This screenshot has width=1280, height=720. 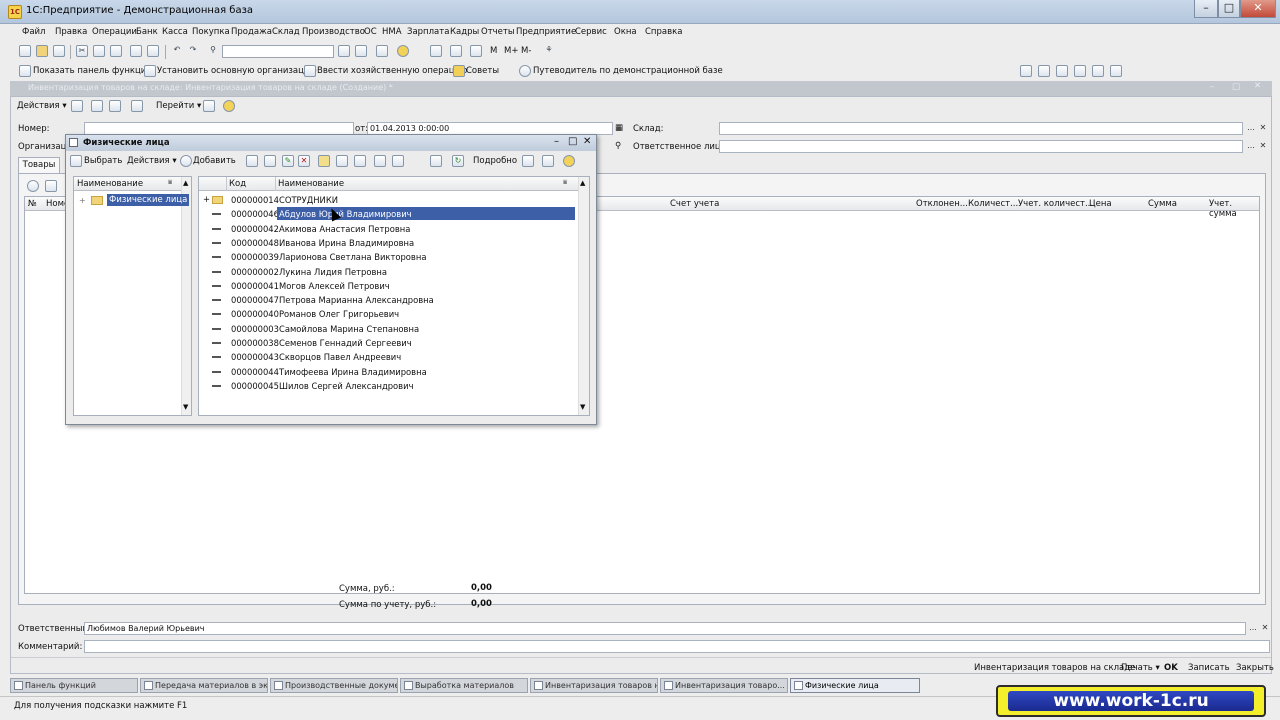 What do you see at coordinates (153, 51) in the screenshot?
I see `preview-icon` at bounding box center [153, 51].